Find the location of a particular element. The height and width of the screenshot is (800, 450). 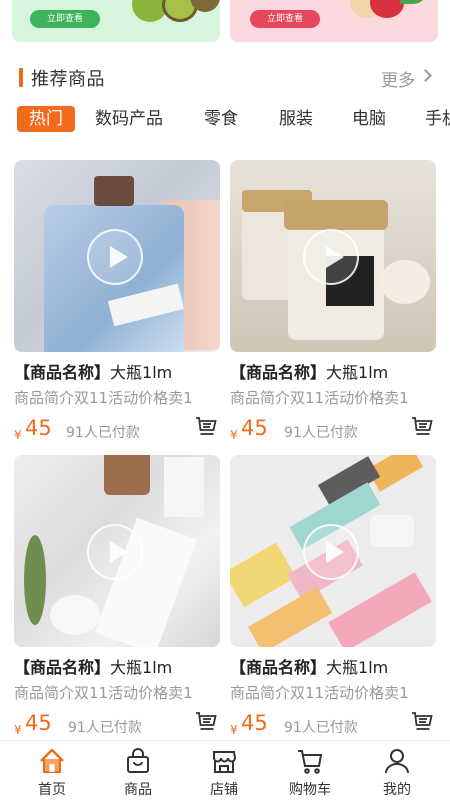

tab-digital: 数码产品 is located at coordinates (129, 119).